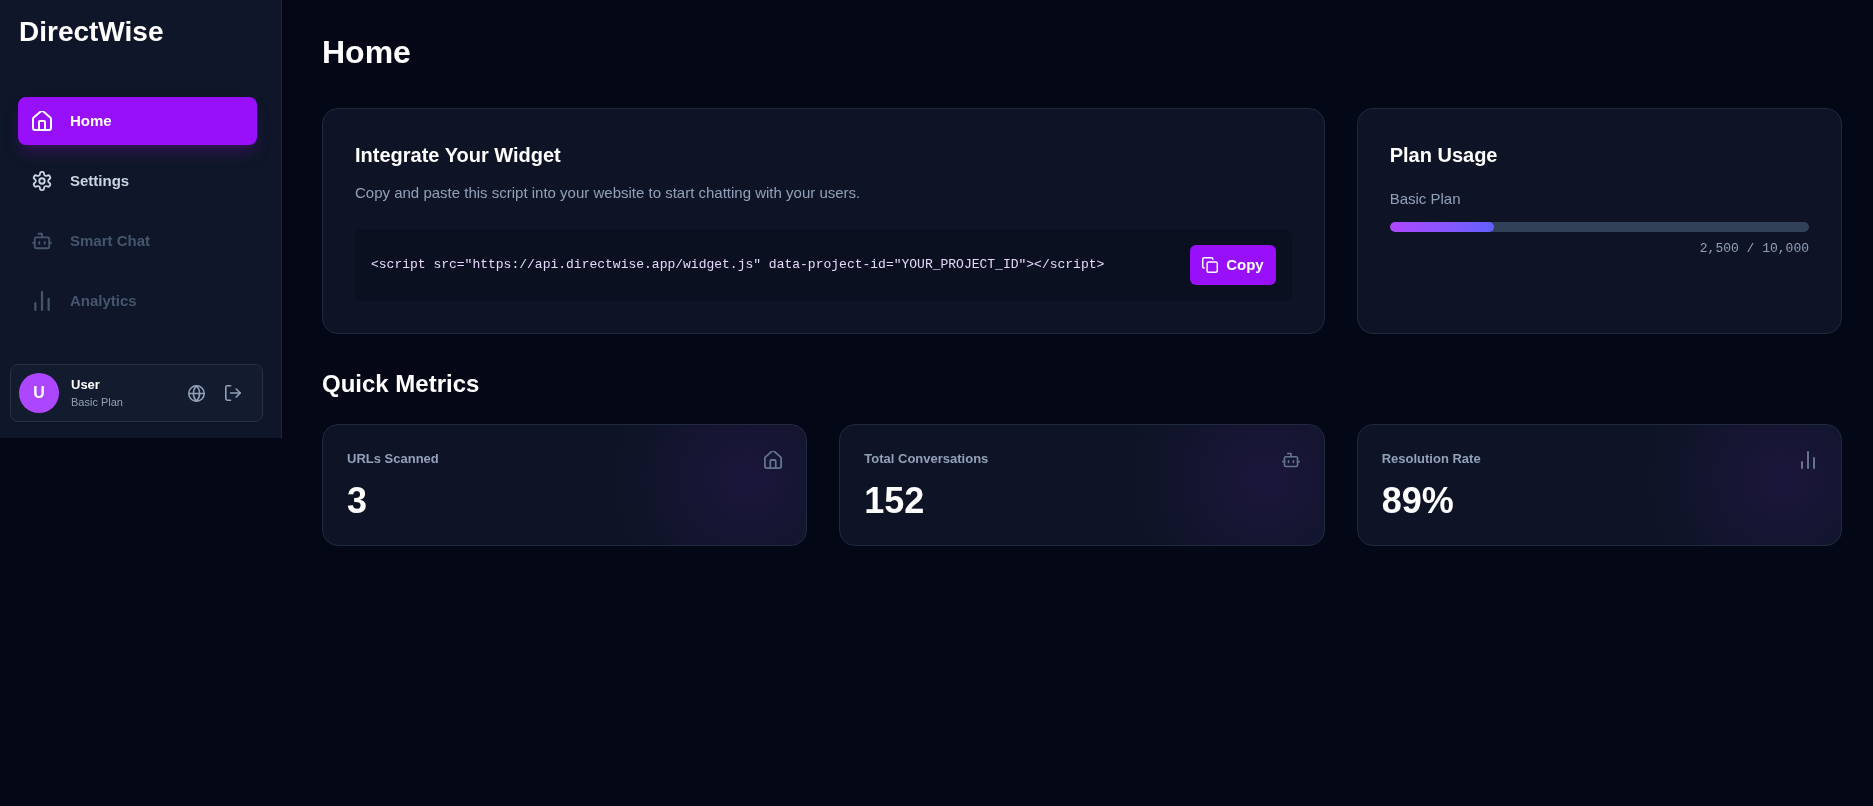 This screenshot has height=806, width=1873. I want to click on metric-value: 89%, so click(1418, 501).